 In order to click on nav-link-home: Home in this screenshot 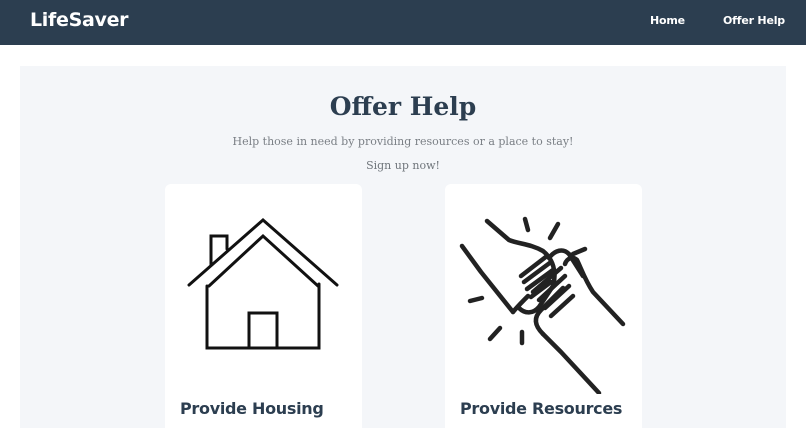, I will do `click(667, 20)`.